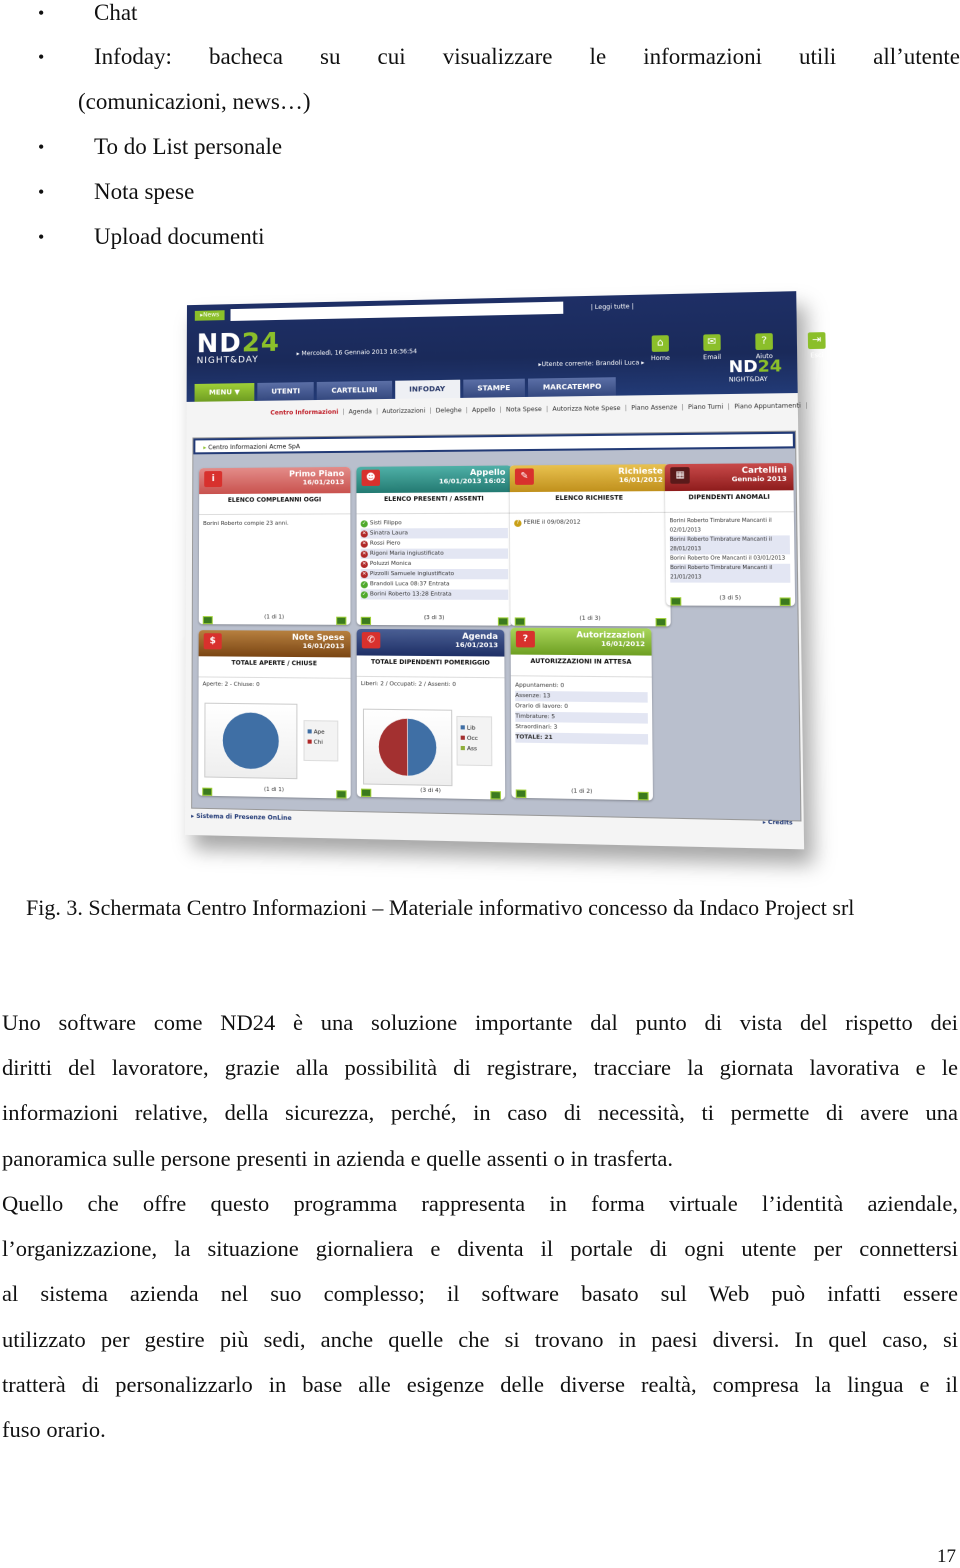 The image size is (960, 1568). Describe the element at coordinates (410, 594) in the screenshot. I see `row-text: Borini Roberto 13:28 Entrata` at that location.